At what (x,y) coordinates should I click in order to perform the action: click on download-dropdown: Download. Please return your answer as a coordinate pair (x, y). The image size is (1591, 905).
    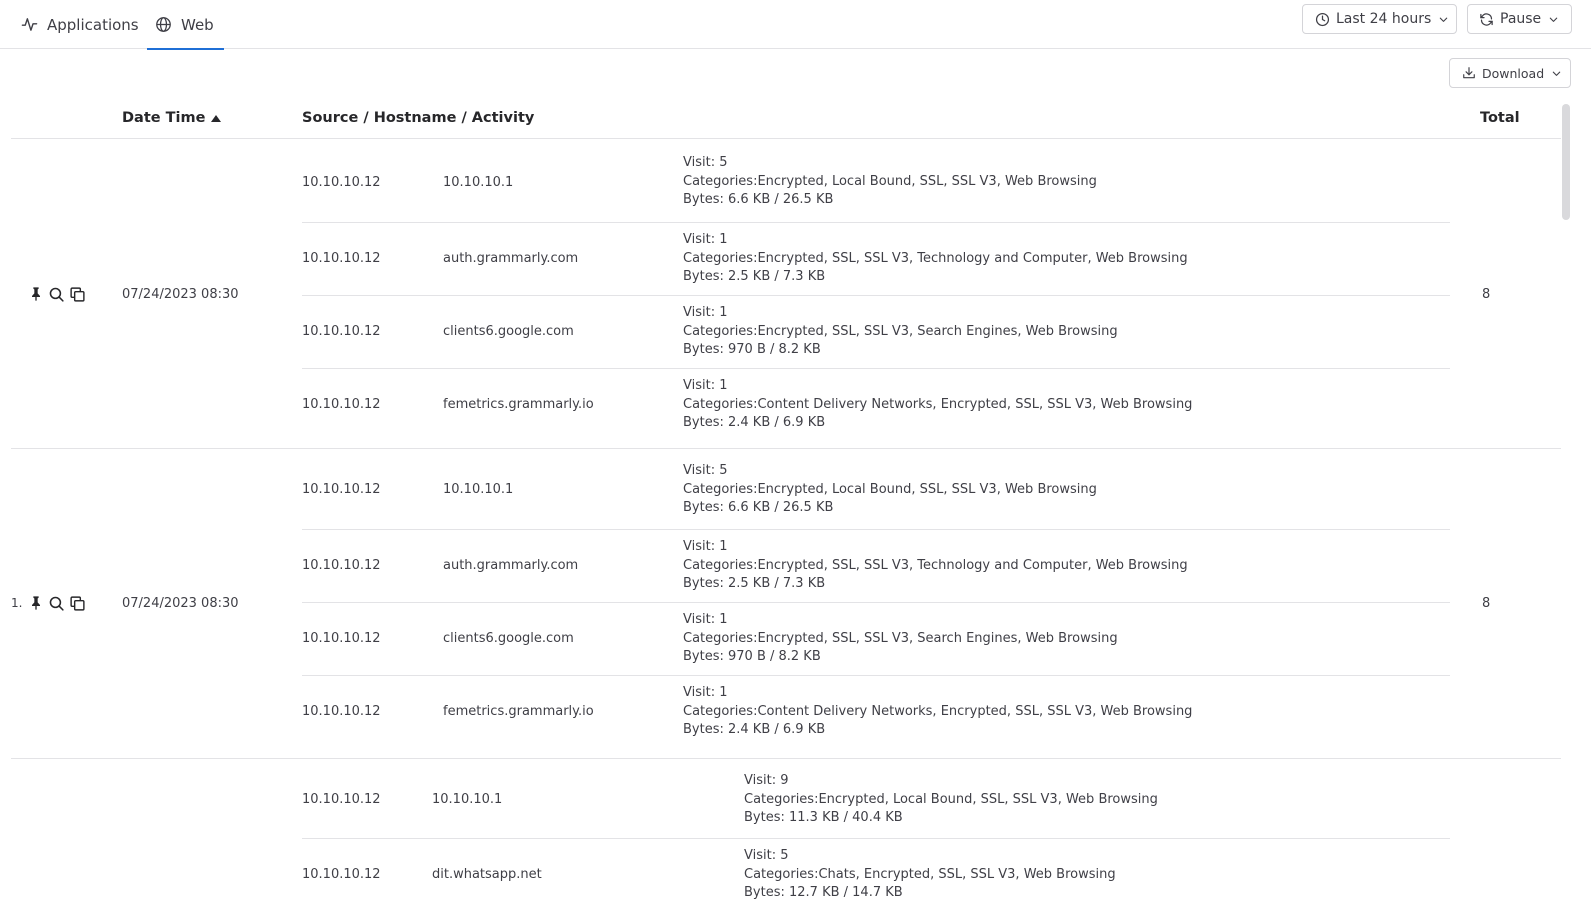
    Looking at the image, I should click on (1510, 73).